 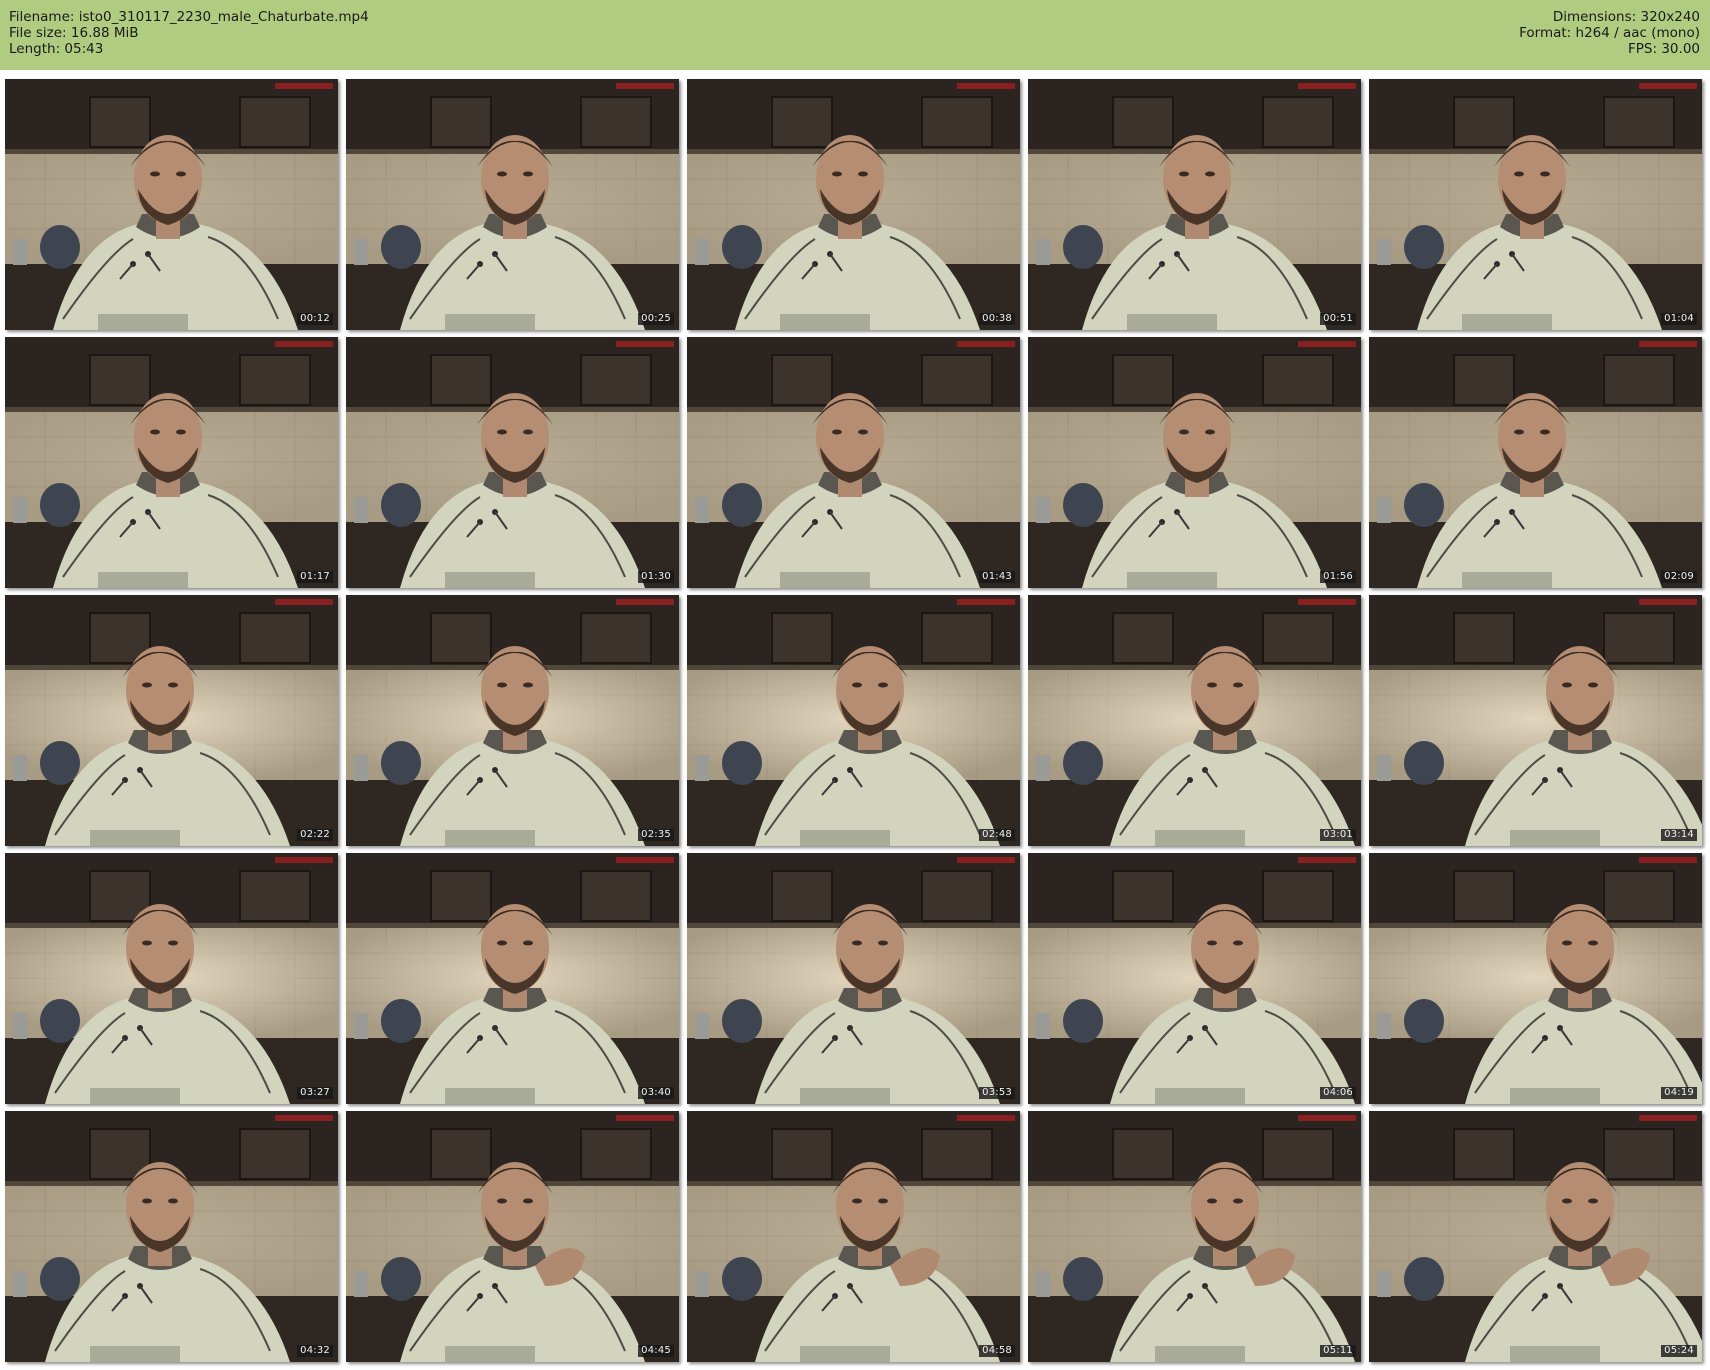 I want to click on frame-timestamp: 04:32, so click(x=315, y=1351).